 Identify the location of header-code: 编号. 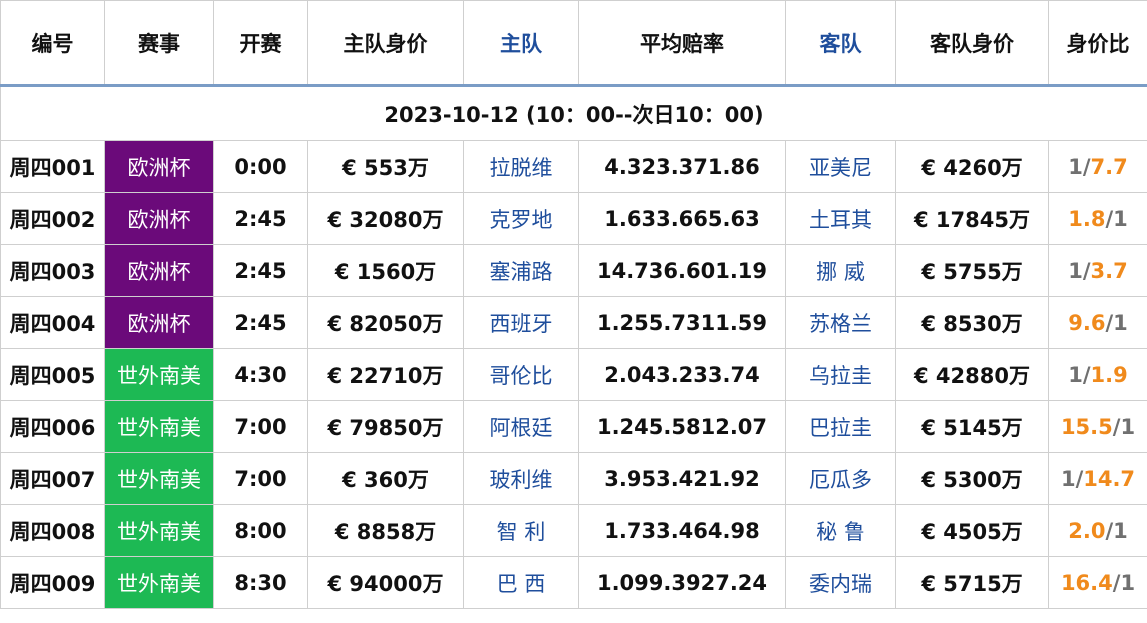
(52, 43).